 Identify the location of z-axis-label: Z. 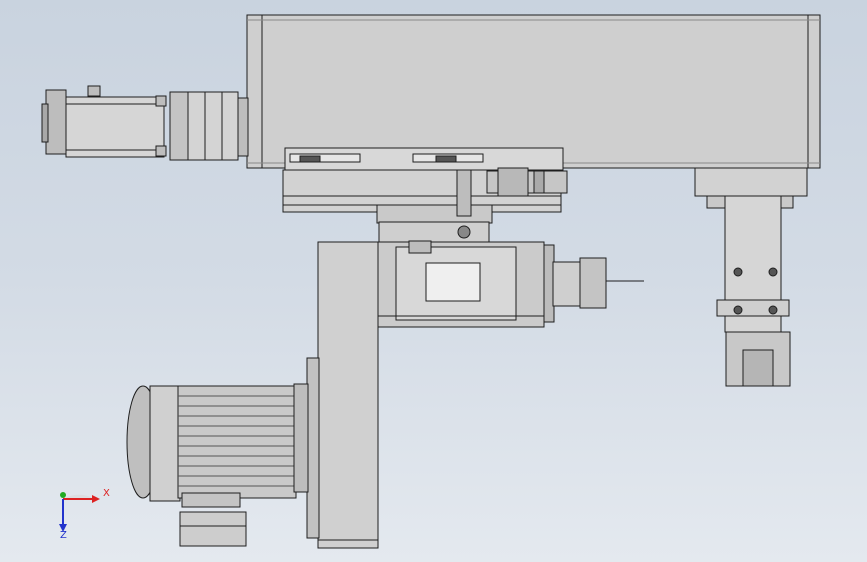
(63, 535).